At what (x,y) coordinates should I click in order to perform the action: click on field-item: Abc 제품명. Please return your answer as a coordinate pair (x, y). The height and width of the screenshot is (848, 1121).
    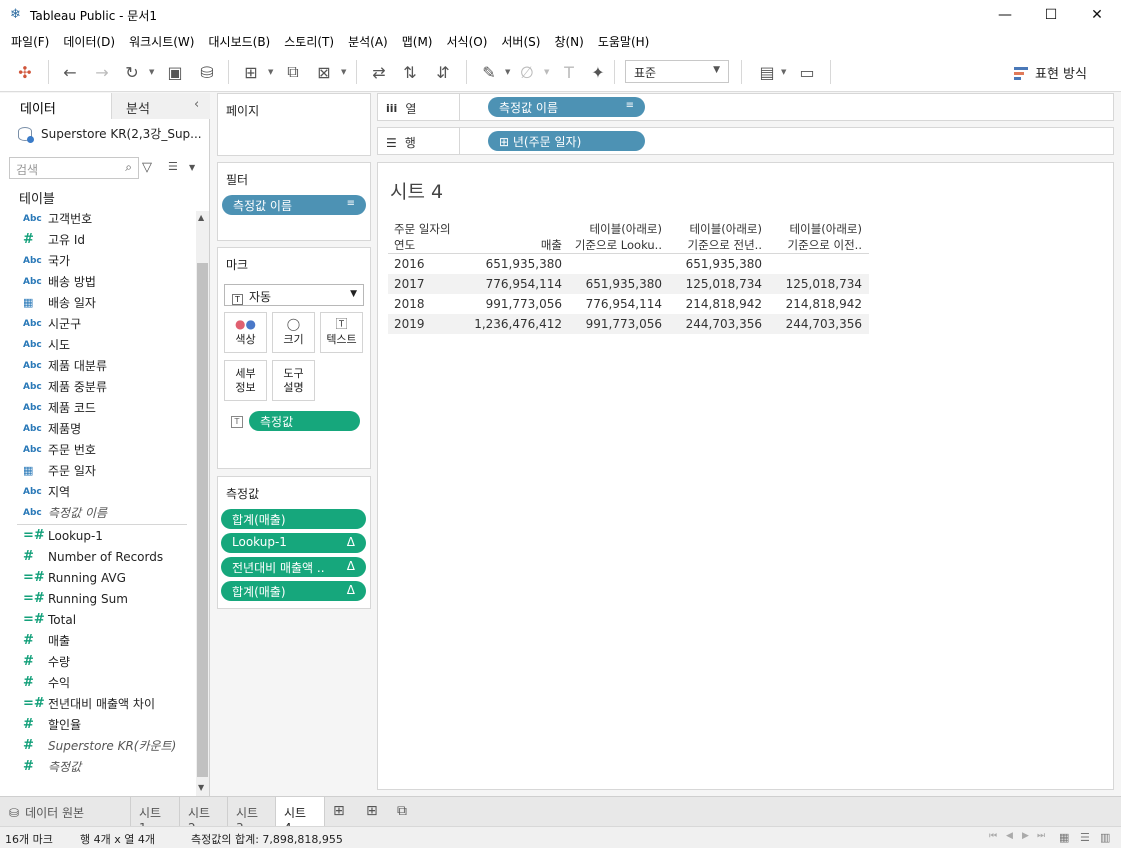
    Looking at the image, I should click on (98, 428).